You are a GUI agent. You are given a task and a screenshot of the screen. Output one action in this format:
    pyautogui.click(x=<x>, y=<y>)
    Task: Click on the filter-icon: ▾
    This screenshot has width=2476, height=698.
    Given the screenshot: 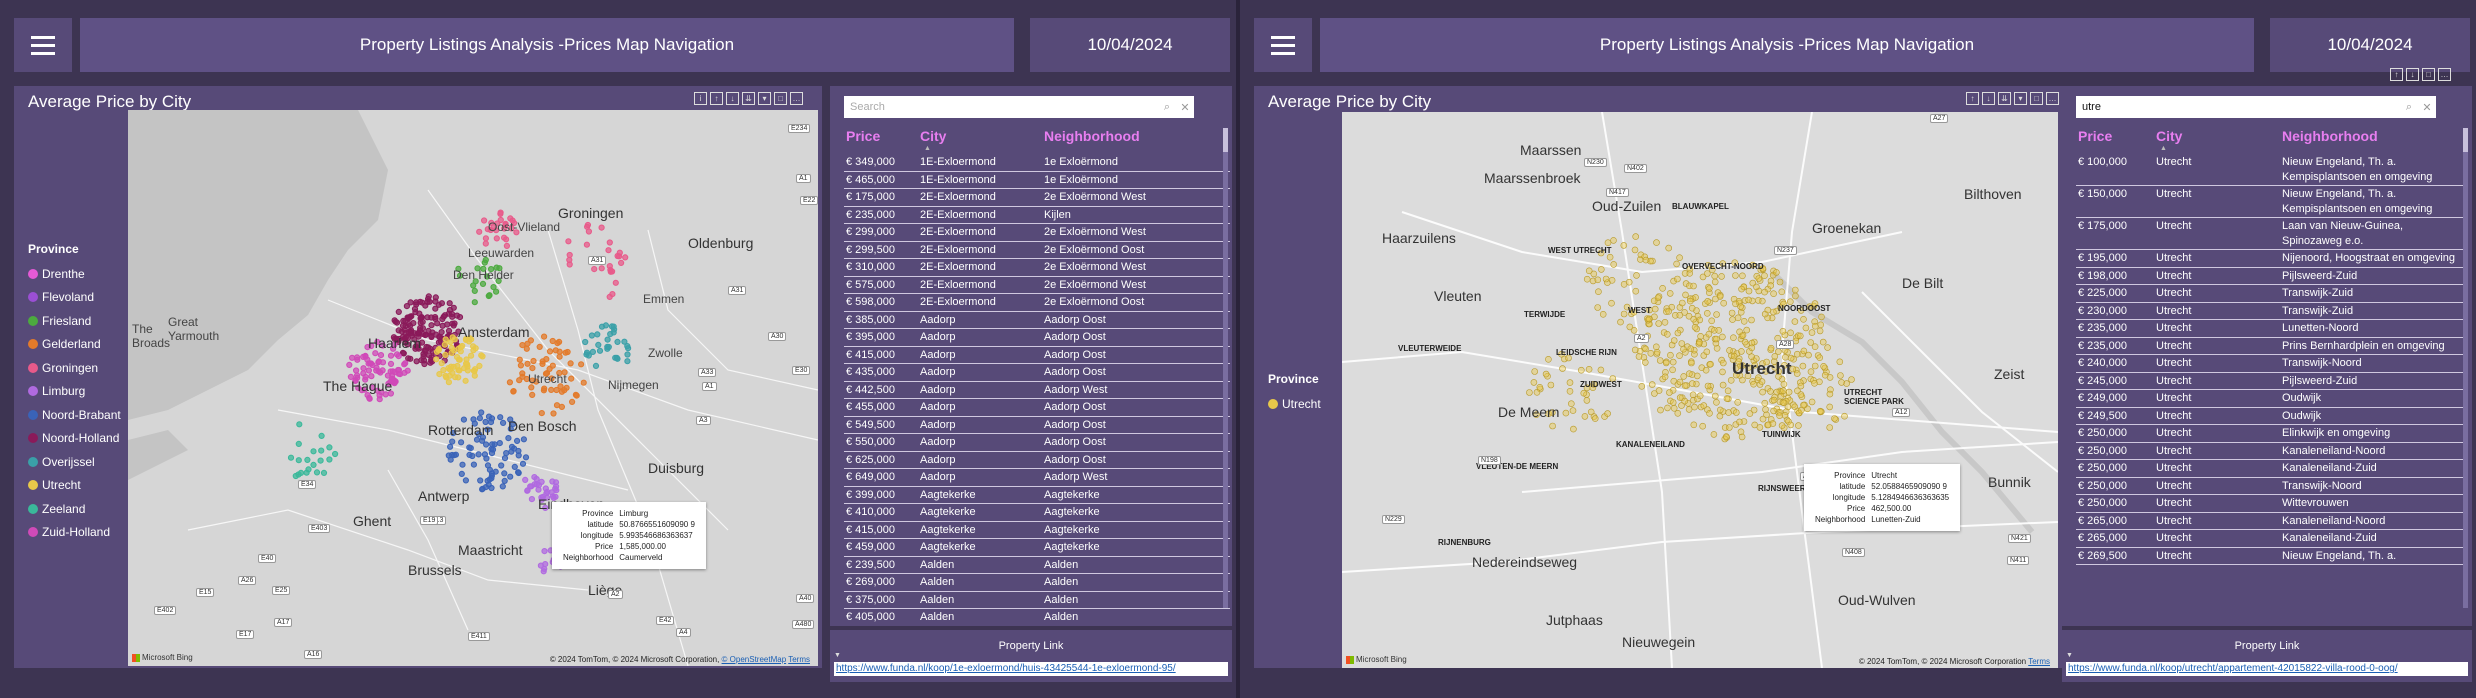 What is the action you would take?
    pyautogui.click(x=764, y=98)
    